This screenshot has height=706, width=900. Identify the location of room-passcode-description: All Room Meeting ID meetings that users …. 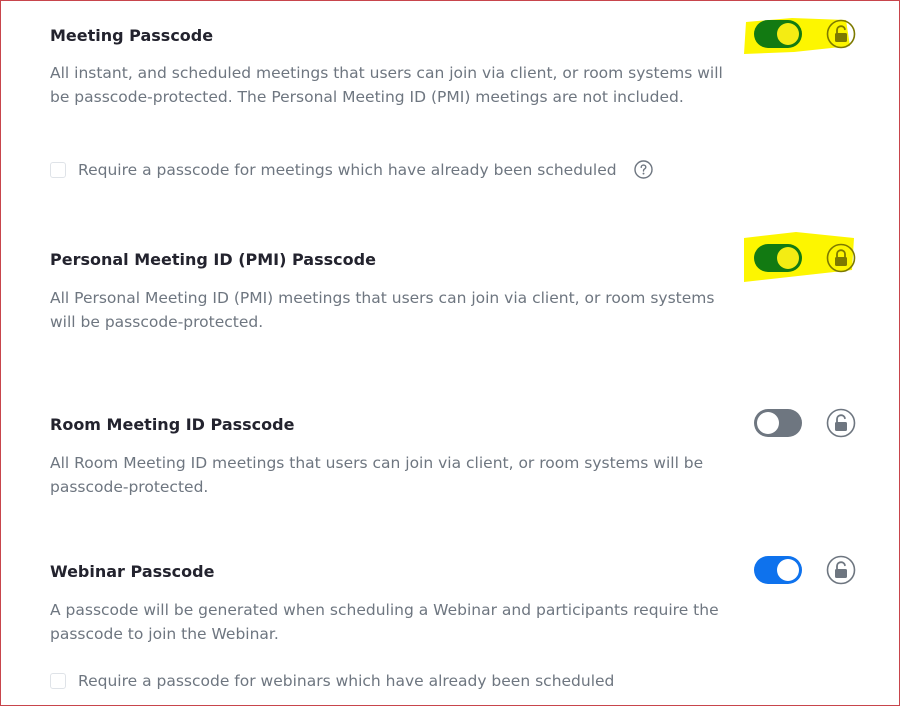
(377, 475).